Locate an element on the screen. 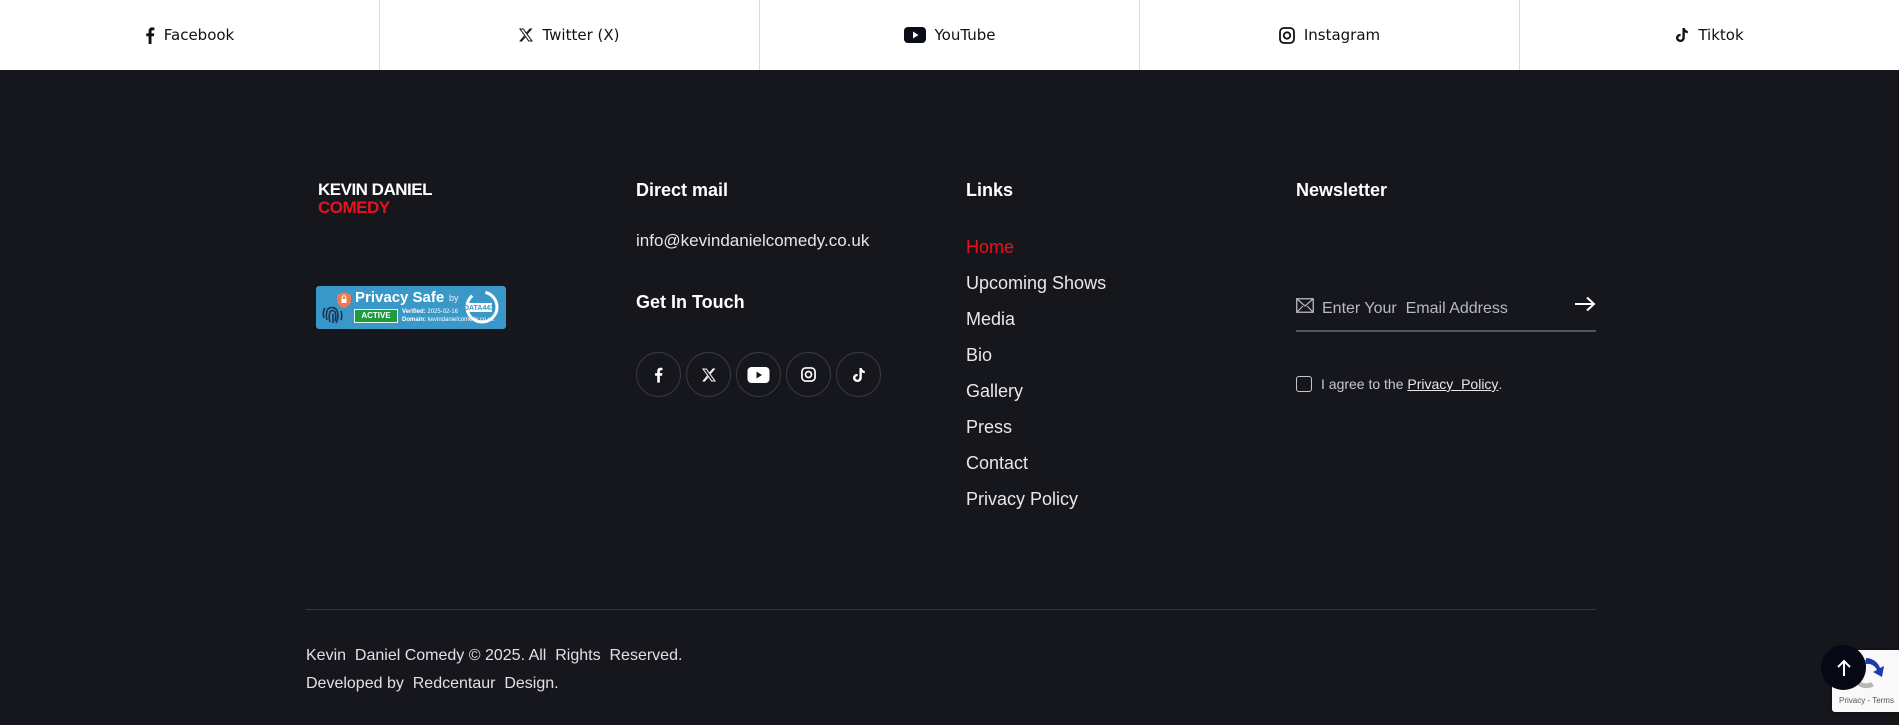 This screenshot has width=1899, height=725. footer-link-gallery: Gallery is located at coordinates (1036, 397).